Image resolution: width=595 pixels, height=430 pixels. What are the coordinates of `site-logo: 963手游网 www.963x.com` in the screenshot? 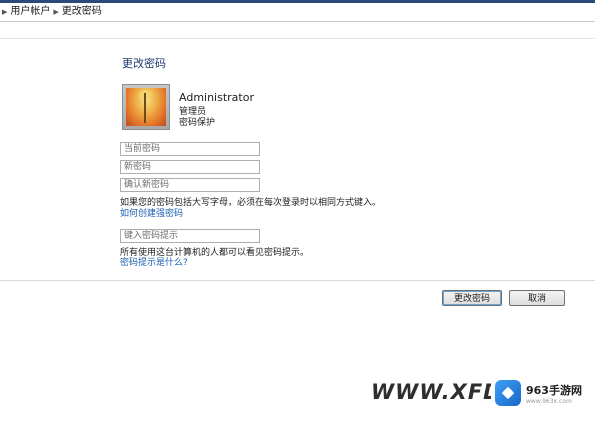 It's located at (543, 393).